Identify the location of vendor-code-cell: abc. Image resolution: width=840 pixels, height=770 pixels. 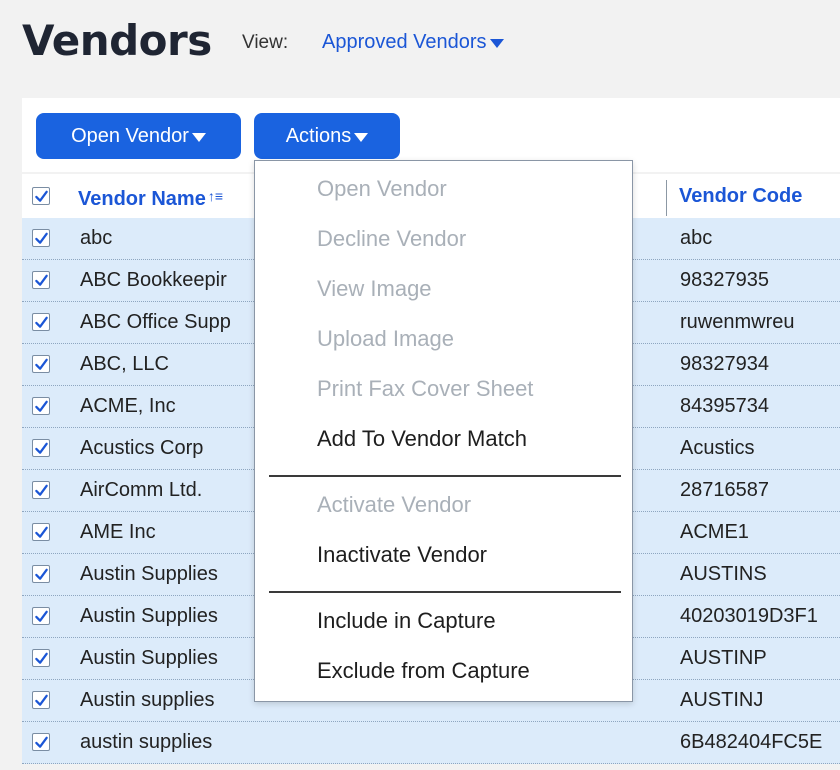
(696, 238).